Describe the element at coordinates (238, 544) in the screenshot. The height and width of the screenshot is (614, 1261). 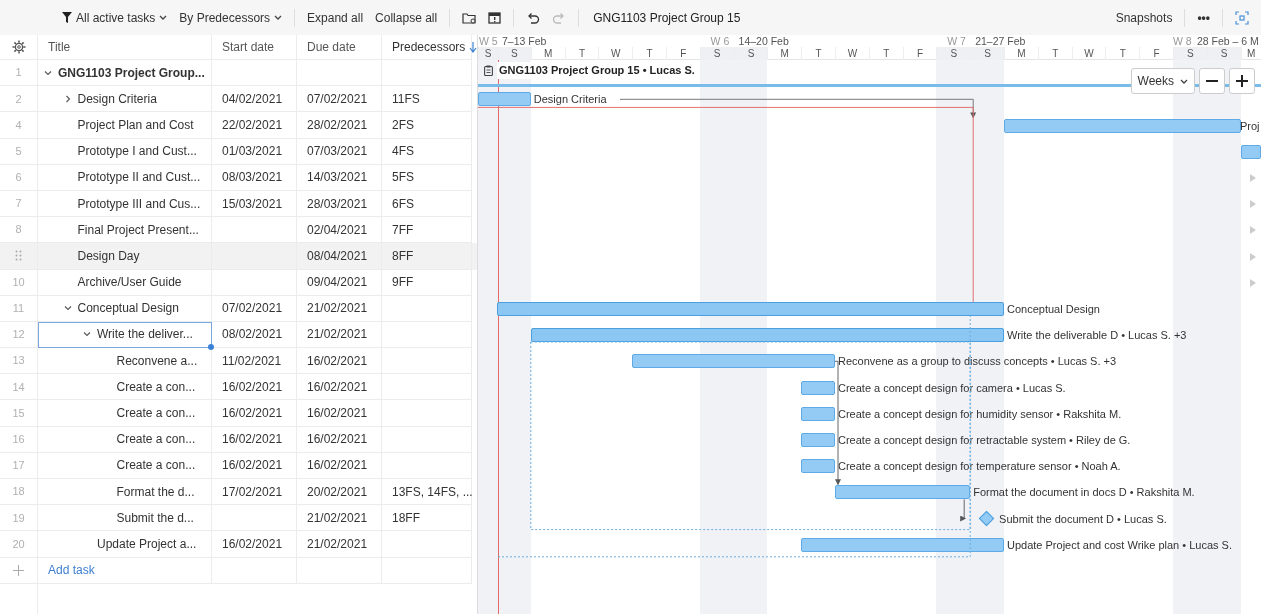
I see `table-row: 20 Update Project a... 16/02/2021 21/02/2021` at that location.